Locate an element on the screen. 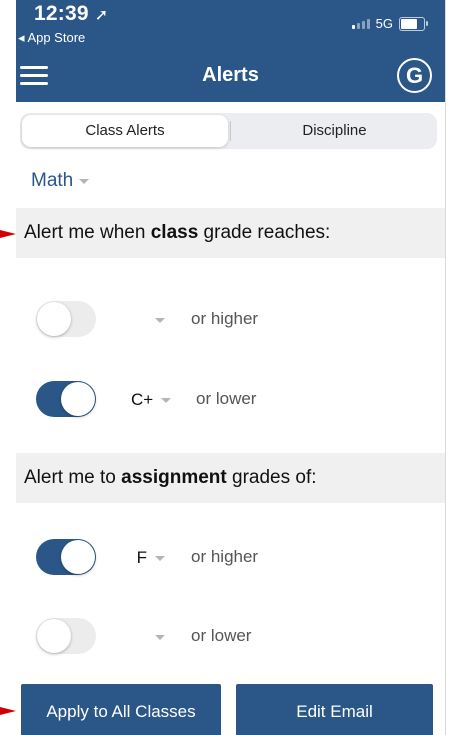 The image size is (450, 735). class-lower-grade-select: C+ is located at coordinates (156, 400).